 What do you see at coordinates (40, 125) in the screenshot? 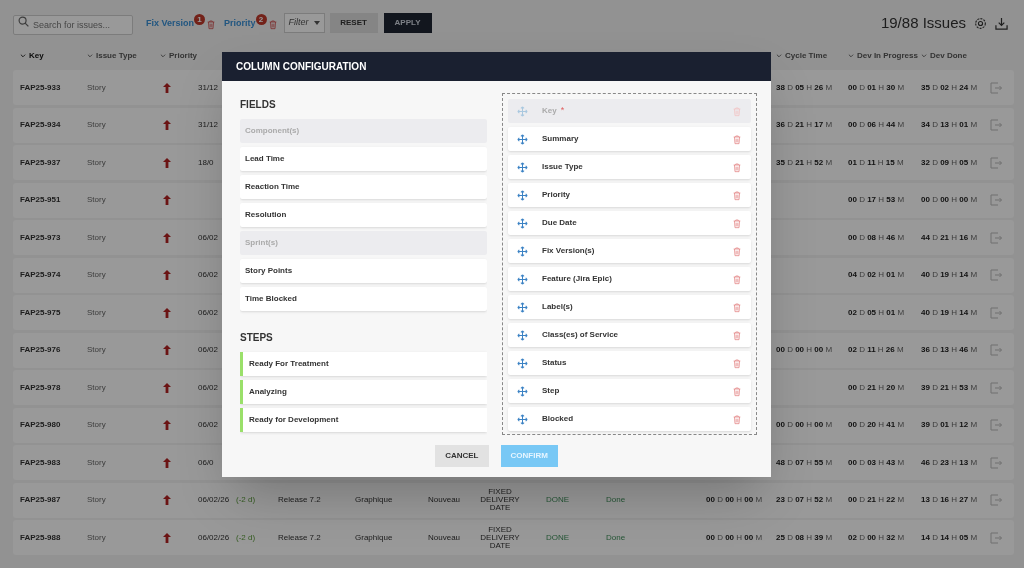
I see `table-cell: FAP25-934` at bounding box center [40, 125].